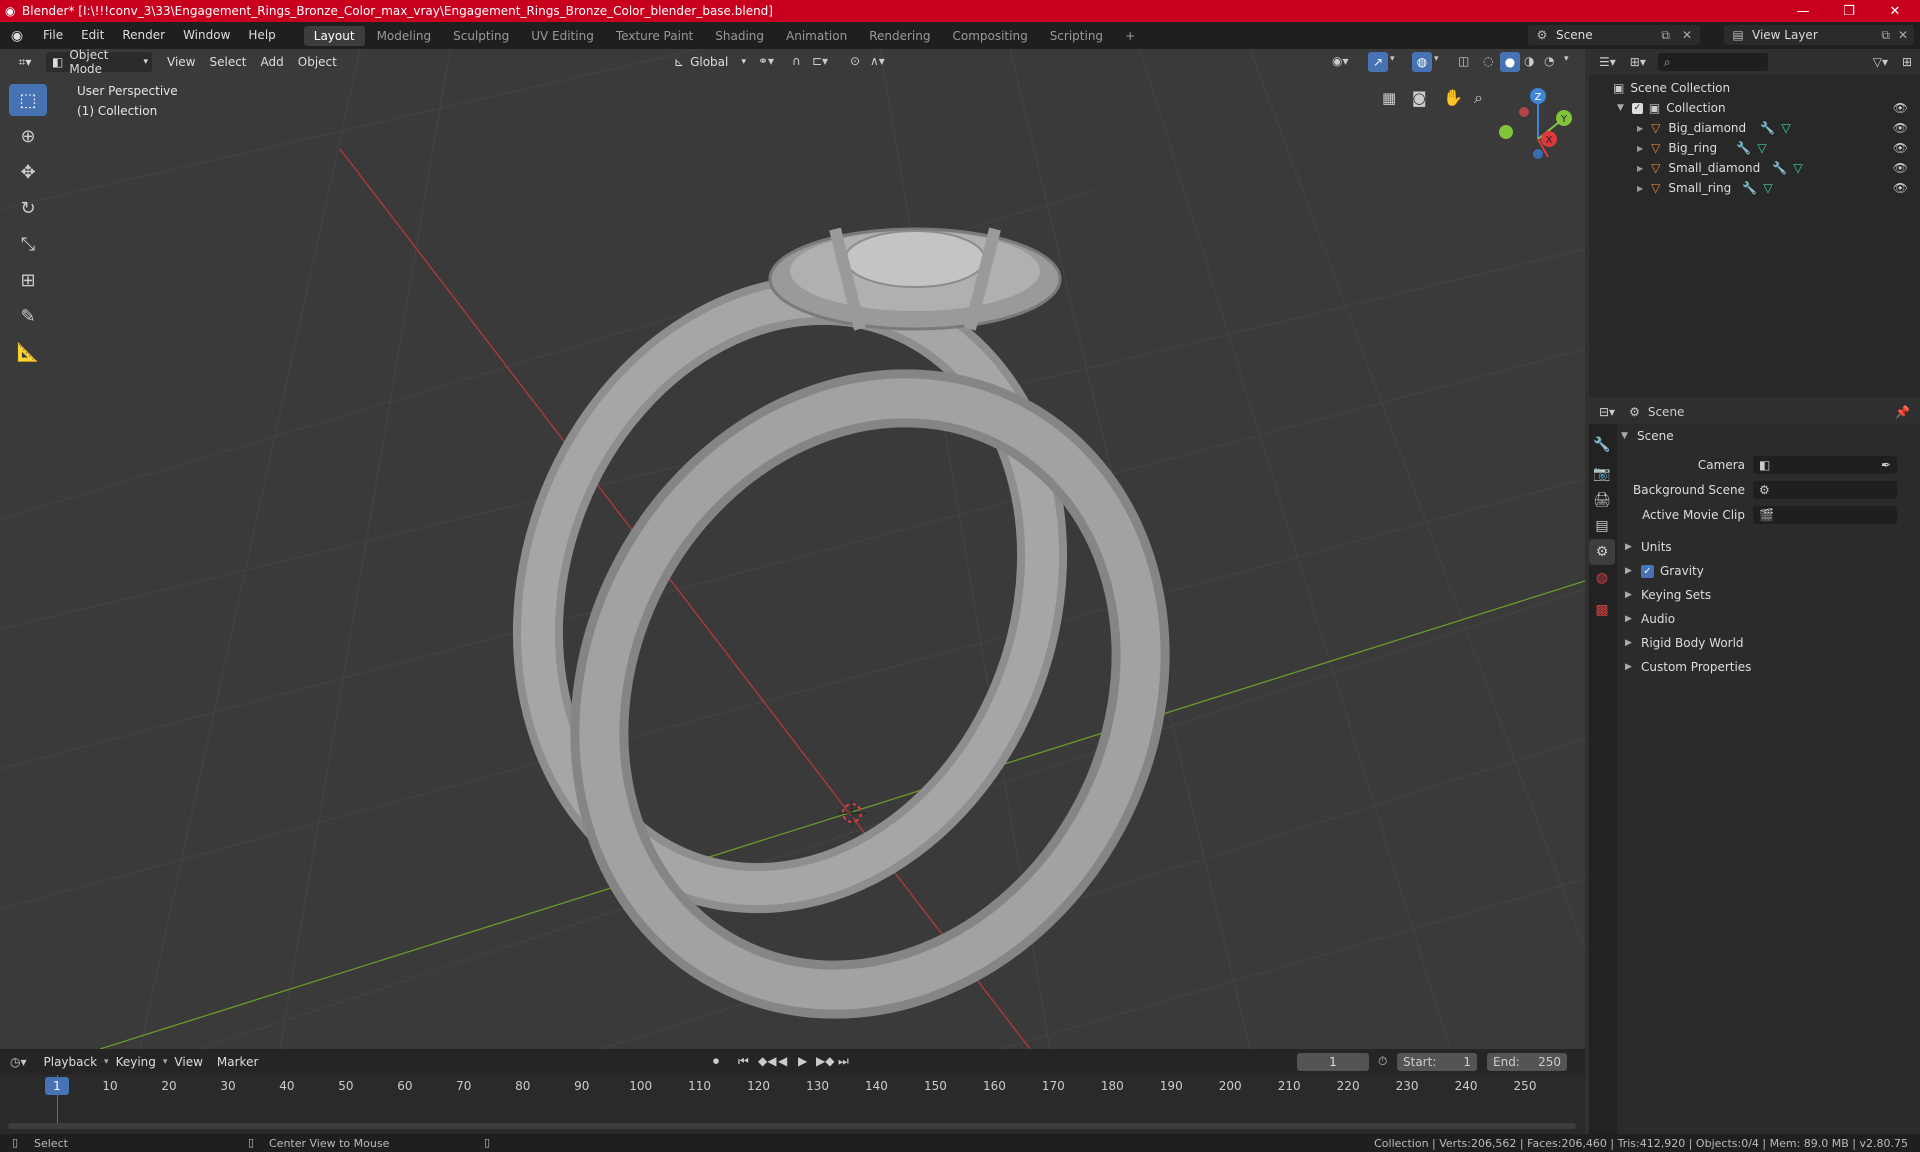 This screenshot has width=1920, height=1152. What do you see at coordinates (1527, 1062) in the screenshot?
I see `end-frame-field: End: 250` at bounding box center [1527, 1062].